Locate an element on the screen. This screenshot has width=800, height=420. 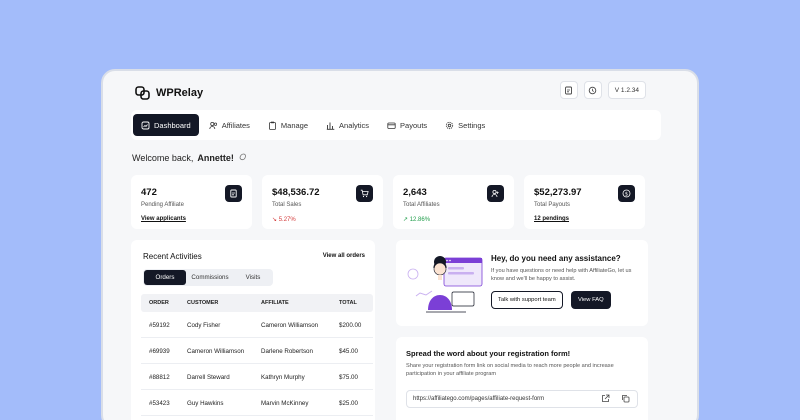
nav-label: Manage is located at coordinates (294, 125).